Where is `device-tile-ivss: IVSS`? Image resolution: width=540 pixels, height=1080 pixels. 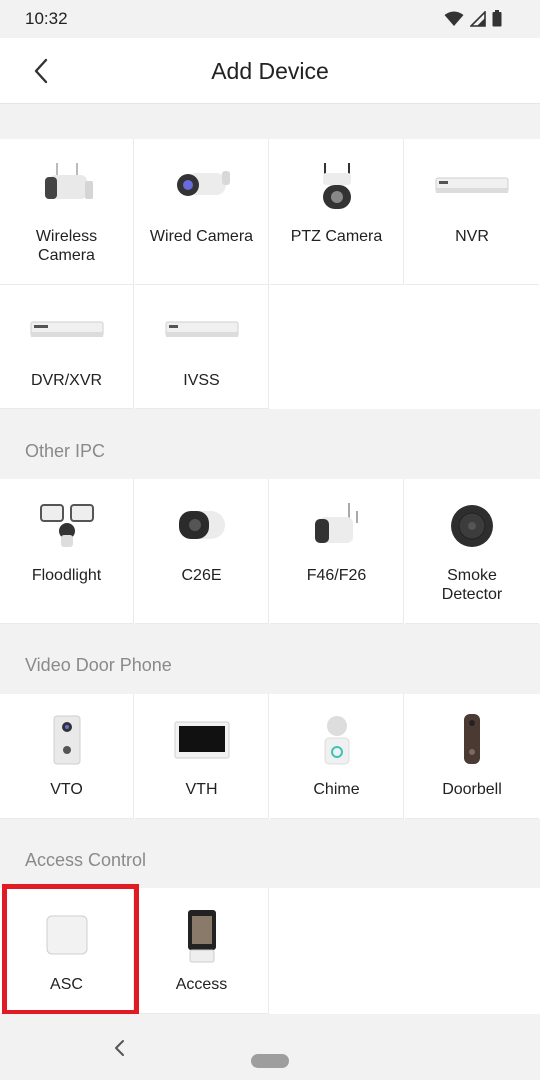 device-tile-ivss: IVSS is located at coordinates (202, 347).